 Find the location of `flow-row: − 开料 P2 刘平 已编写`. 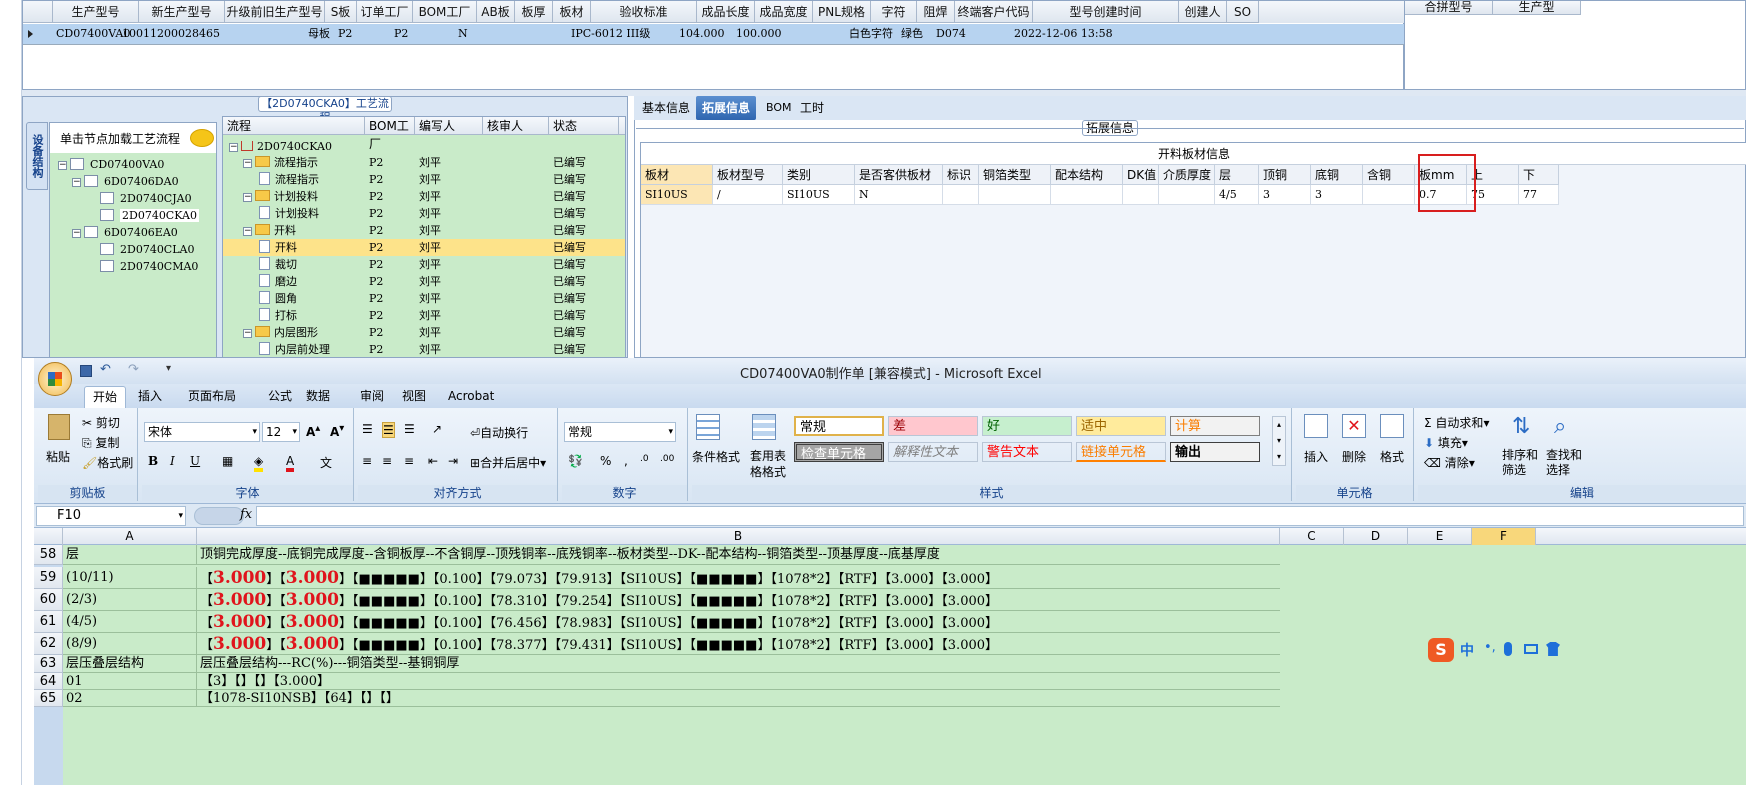

flow-row: − 开料 P2 刘平 已编写 is located at coordinates (424, 230).